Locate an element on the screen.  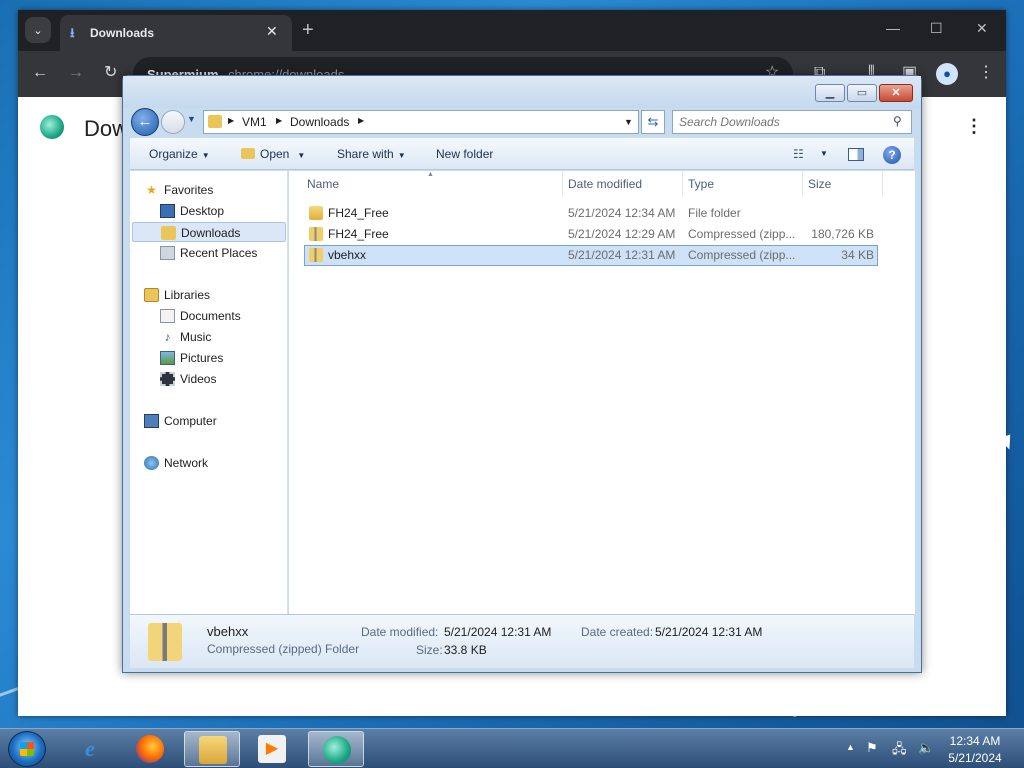
internet-explorer-icon: e is located at coordinates (90, 748).